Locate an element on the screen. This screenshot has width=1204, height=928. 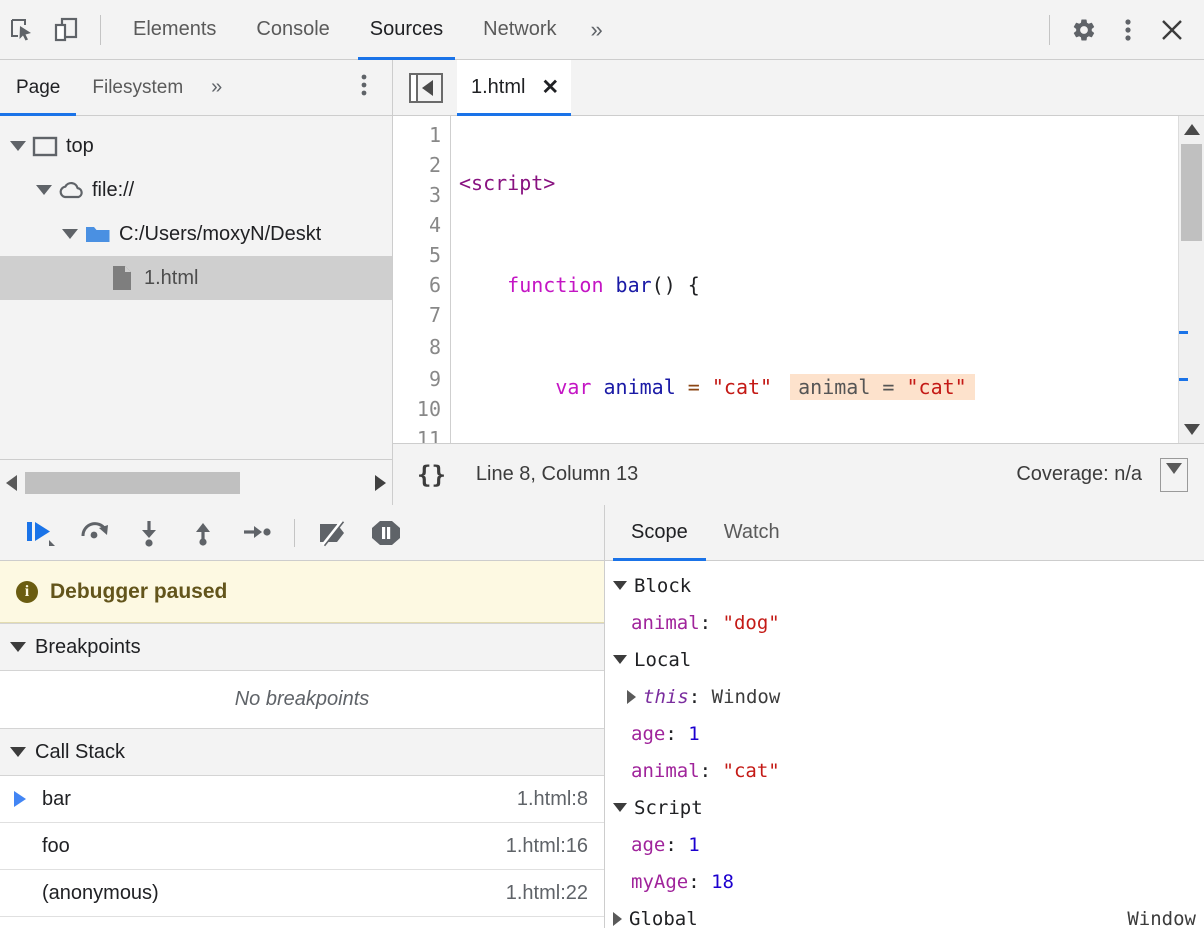
step-button is located at coordinates (257, 533).